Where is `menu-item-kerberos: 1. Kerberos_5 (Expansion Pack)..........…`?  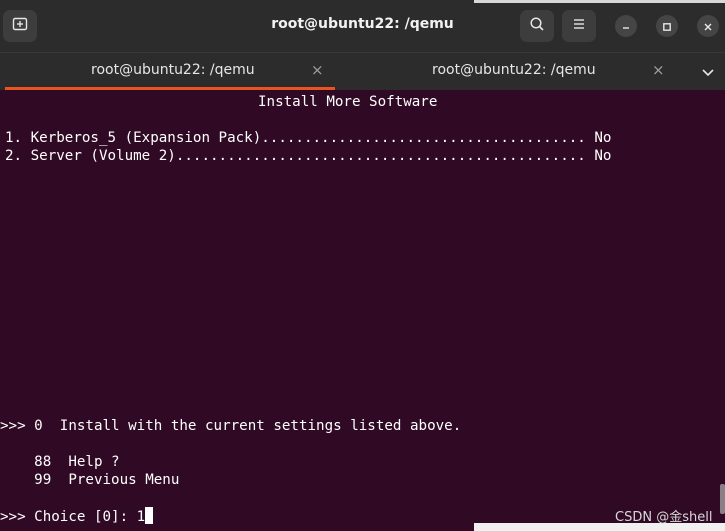
menu-item-kerberos: 1. Kerberos_5 (Expansion Pack)..........… is located at coordinates (308, 138).